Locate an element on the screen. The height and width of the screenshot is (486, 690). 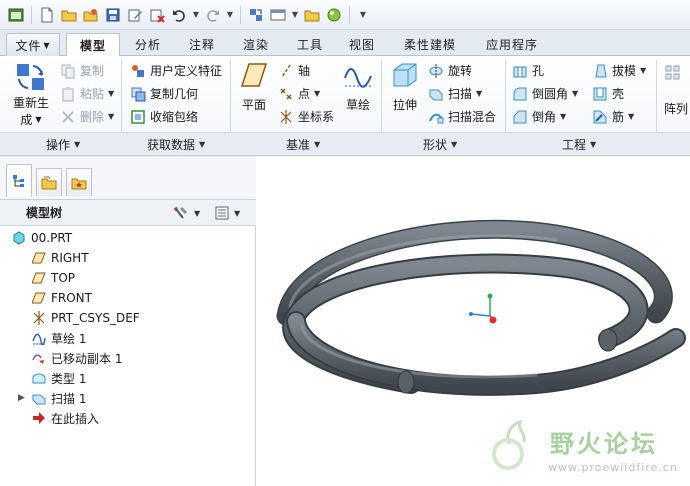
extrude-button: 拉伸 is located at coordinates (405, 86).